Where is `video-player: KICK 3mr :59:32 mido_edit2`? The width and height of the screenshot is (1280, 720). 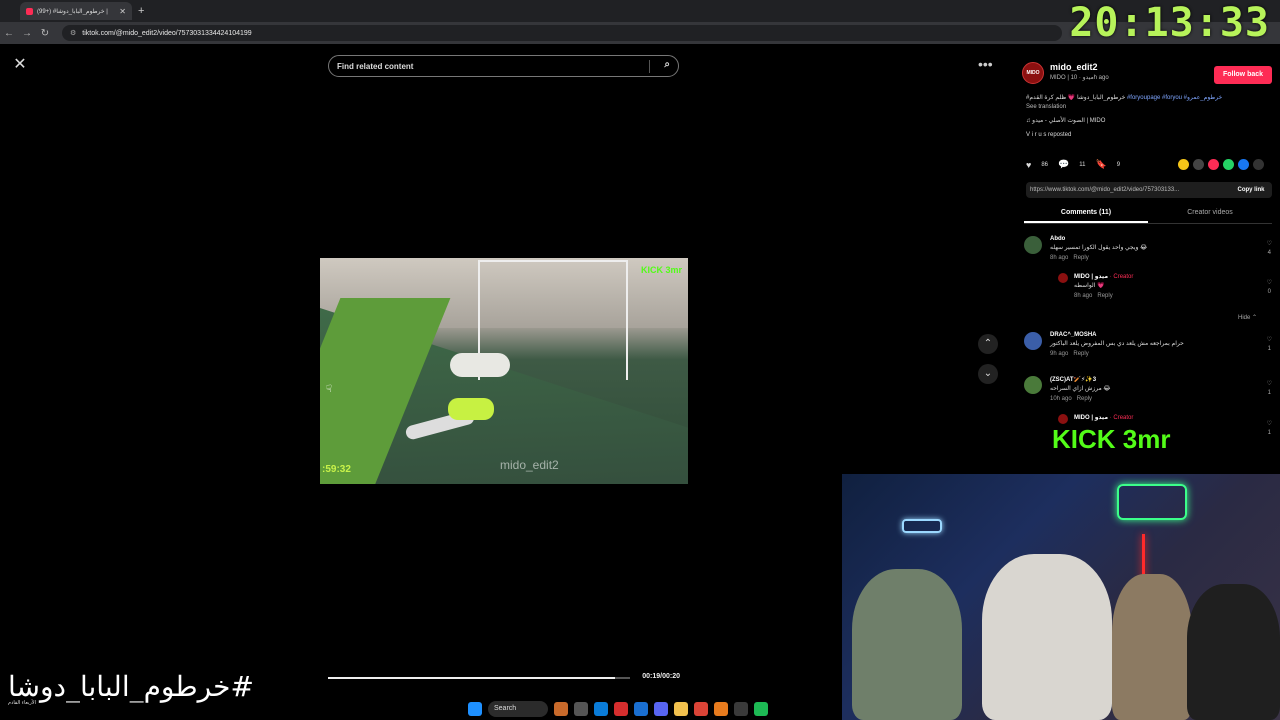 video-player: KICK 3mr :59:32 mido_edit2 is located at coordinates (504, 371).